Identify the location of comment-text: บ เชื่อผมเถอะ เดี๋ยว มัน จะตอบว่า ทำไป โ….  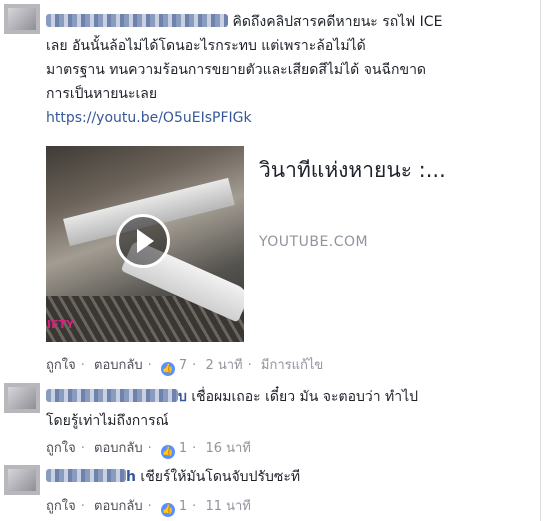
(232, 409).